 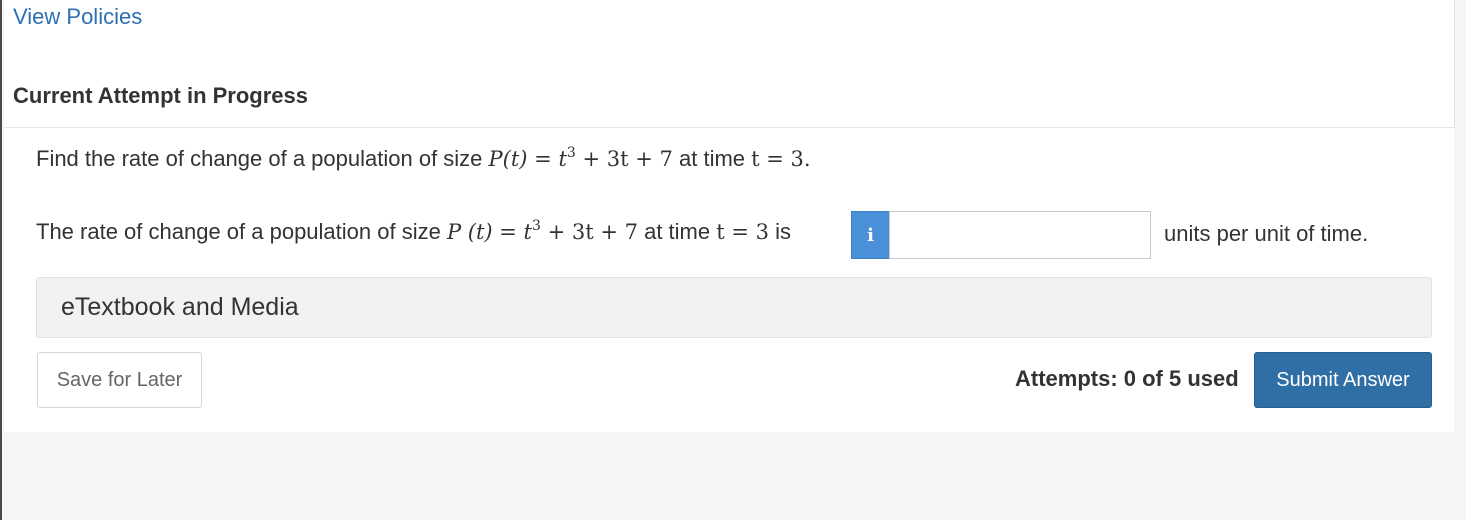 I want to click on answer-function: P (t), so click(x=469, y=232).